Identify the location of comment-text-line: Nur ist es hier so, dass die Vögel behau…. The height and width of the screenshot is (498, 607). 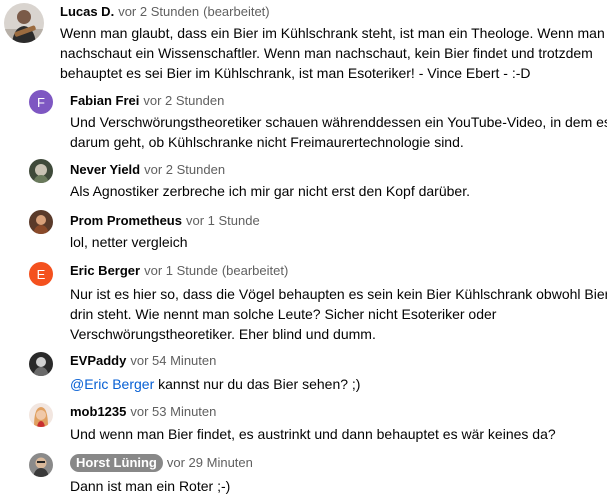
(338, 294).